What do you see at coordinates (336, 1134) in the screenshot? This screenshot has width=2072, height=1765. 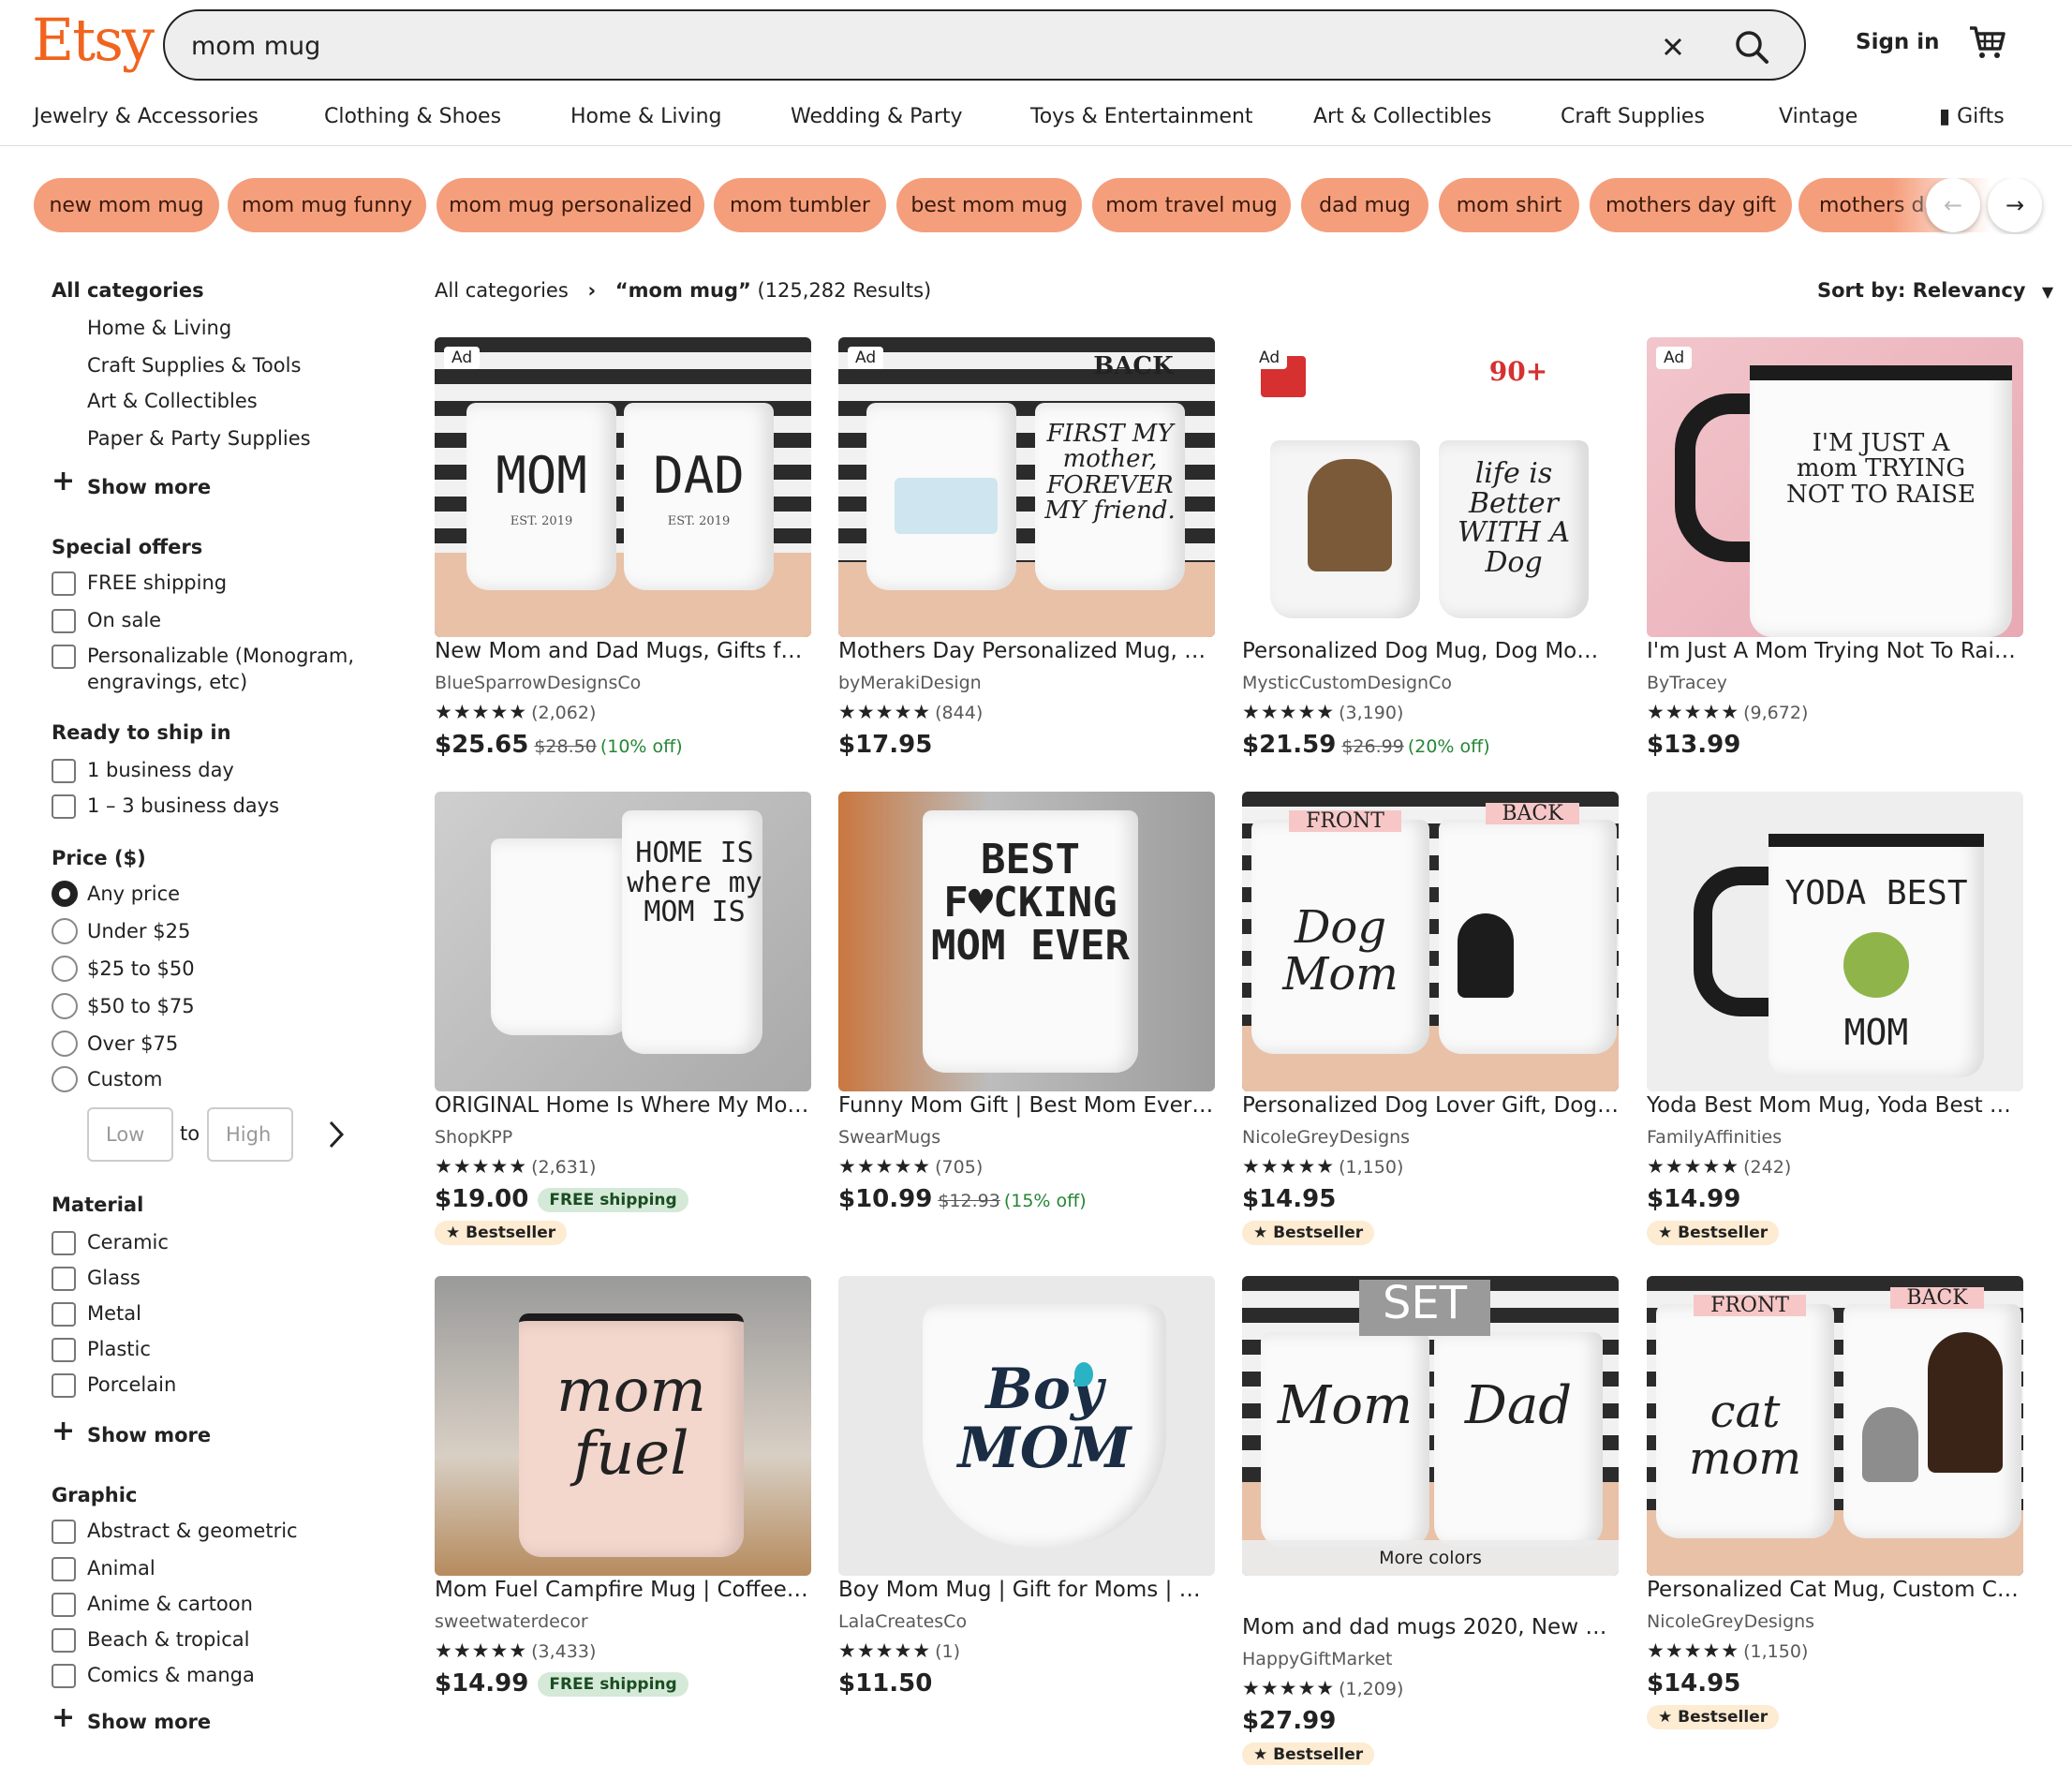 I see `chevron-right-icon` at bounding box center [336, 1134].